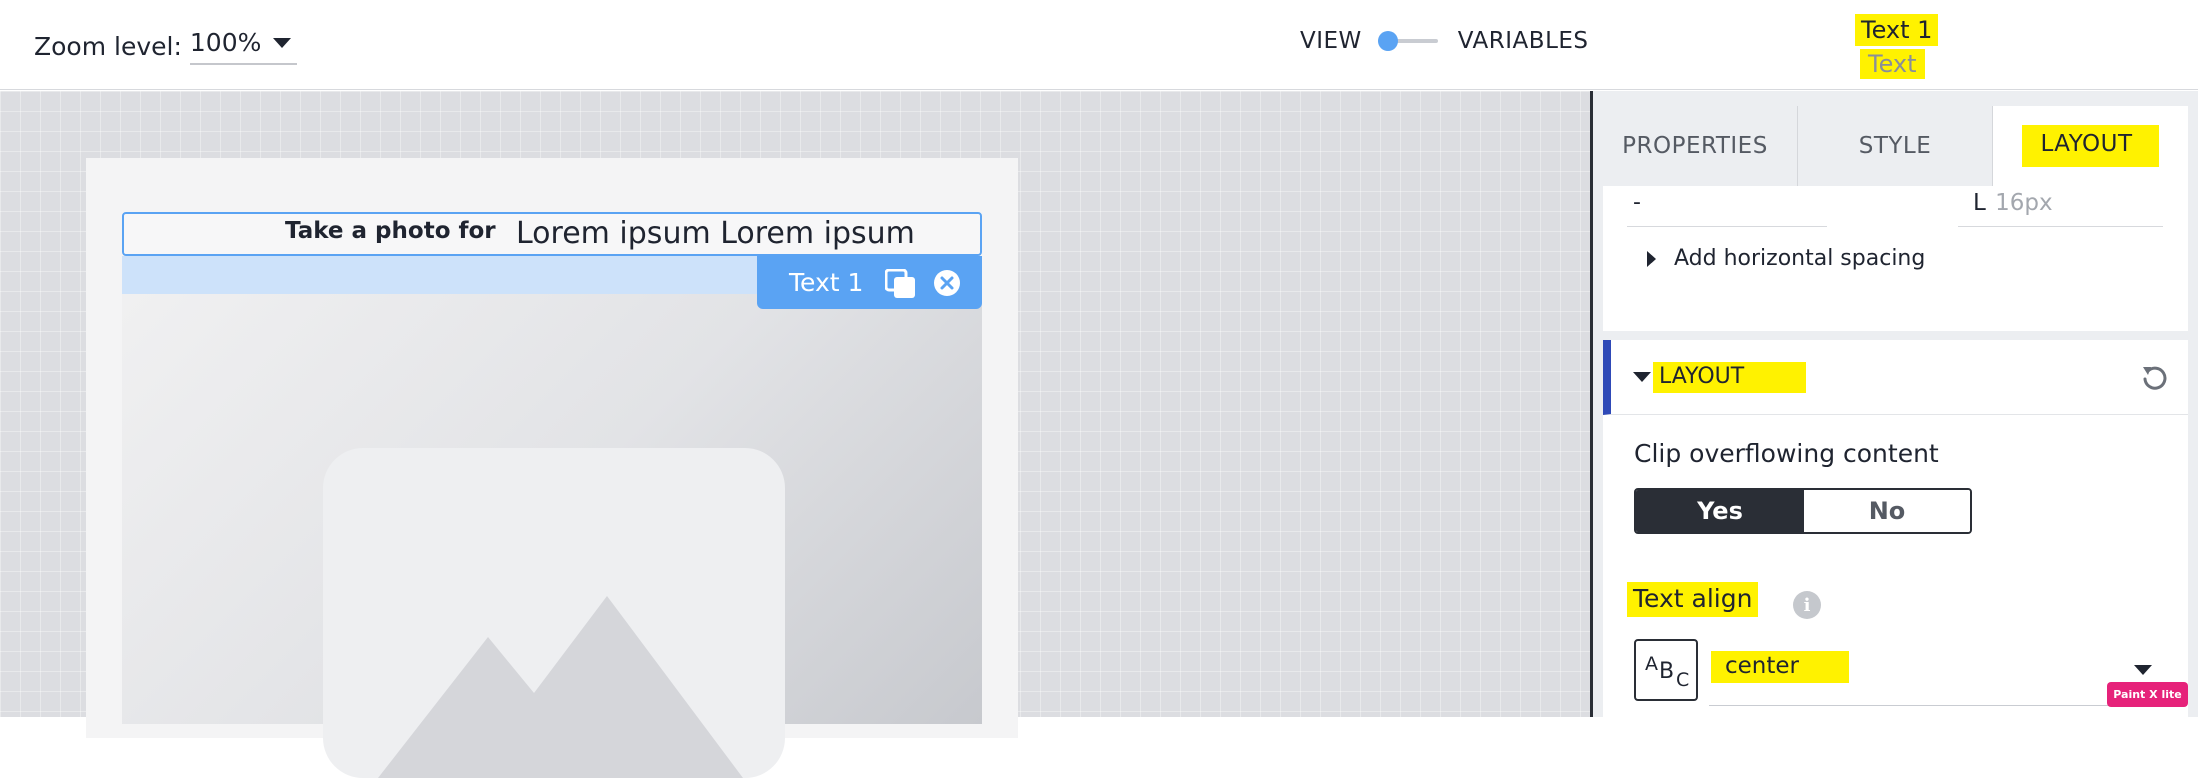  I want to click on clip-yes-button: Yes, so click(1720, 511).